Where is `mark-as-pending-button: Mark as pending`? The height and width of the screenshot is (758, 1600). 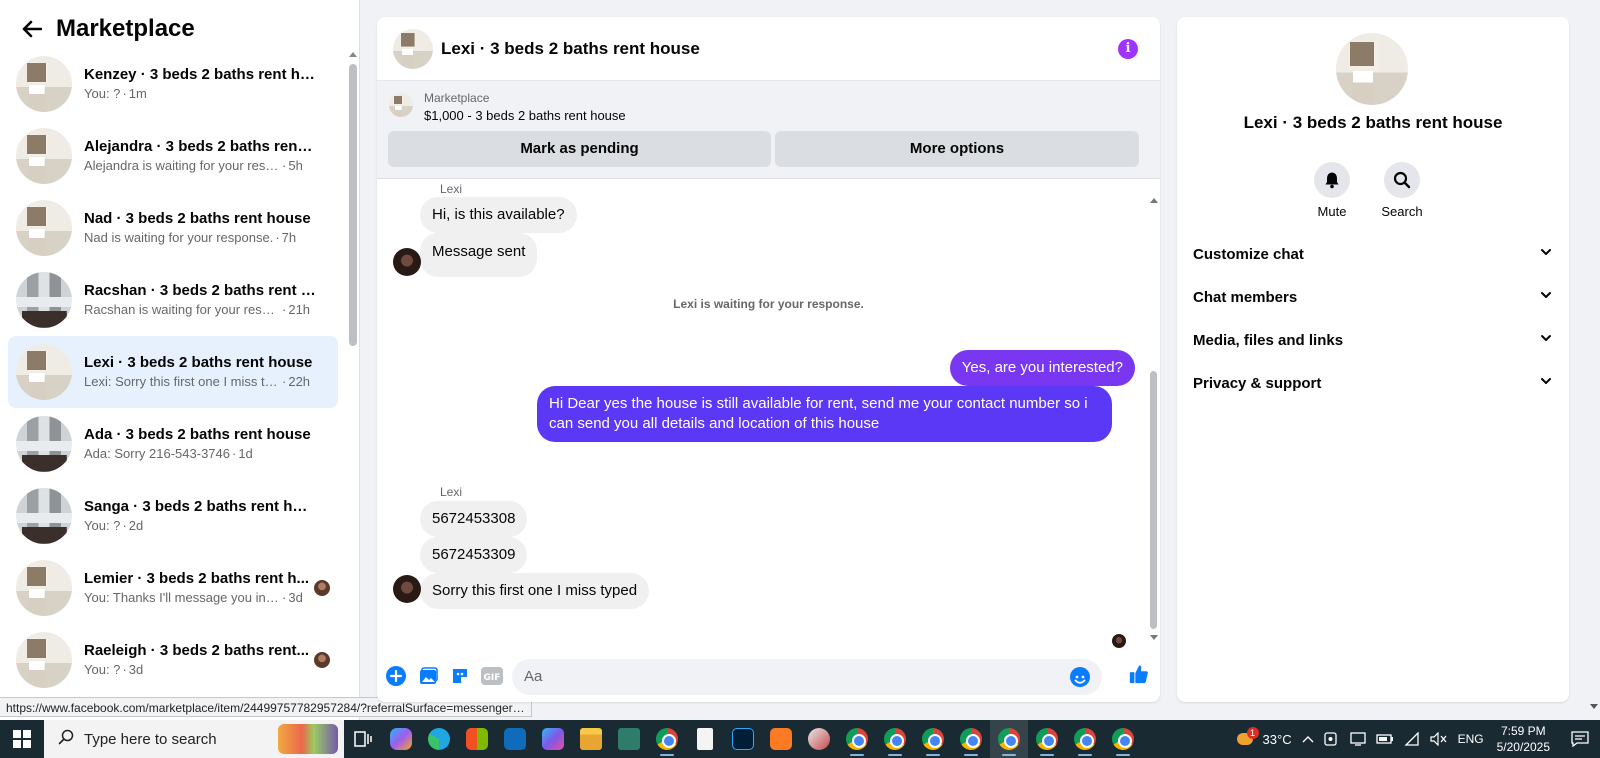 mark-as-pending-button: Mark as pending is located at coordinates (579, 149).